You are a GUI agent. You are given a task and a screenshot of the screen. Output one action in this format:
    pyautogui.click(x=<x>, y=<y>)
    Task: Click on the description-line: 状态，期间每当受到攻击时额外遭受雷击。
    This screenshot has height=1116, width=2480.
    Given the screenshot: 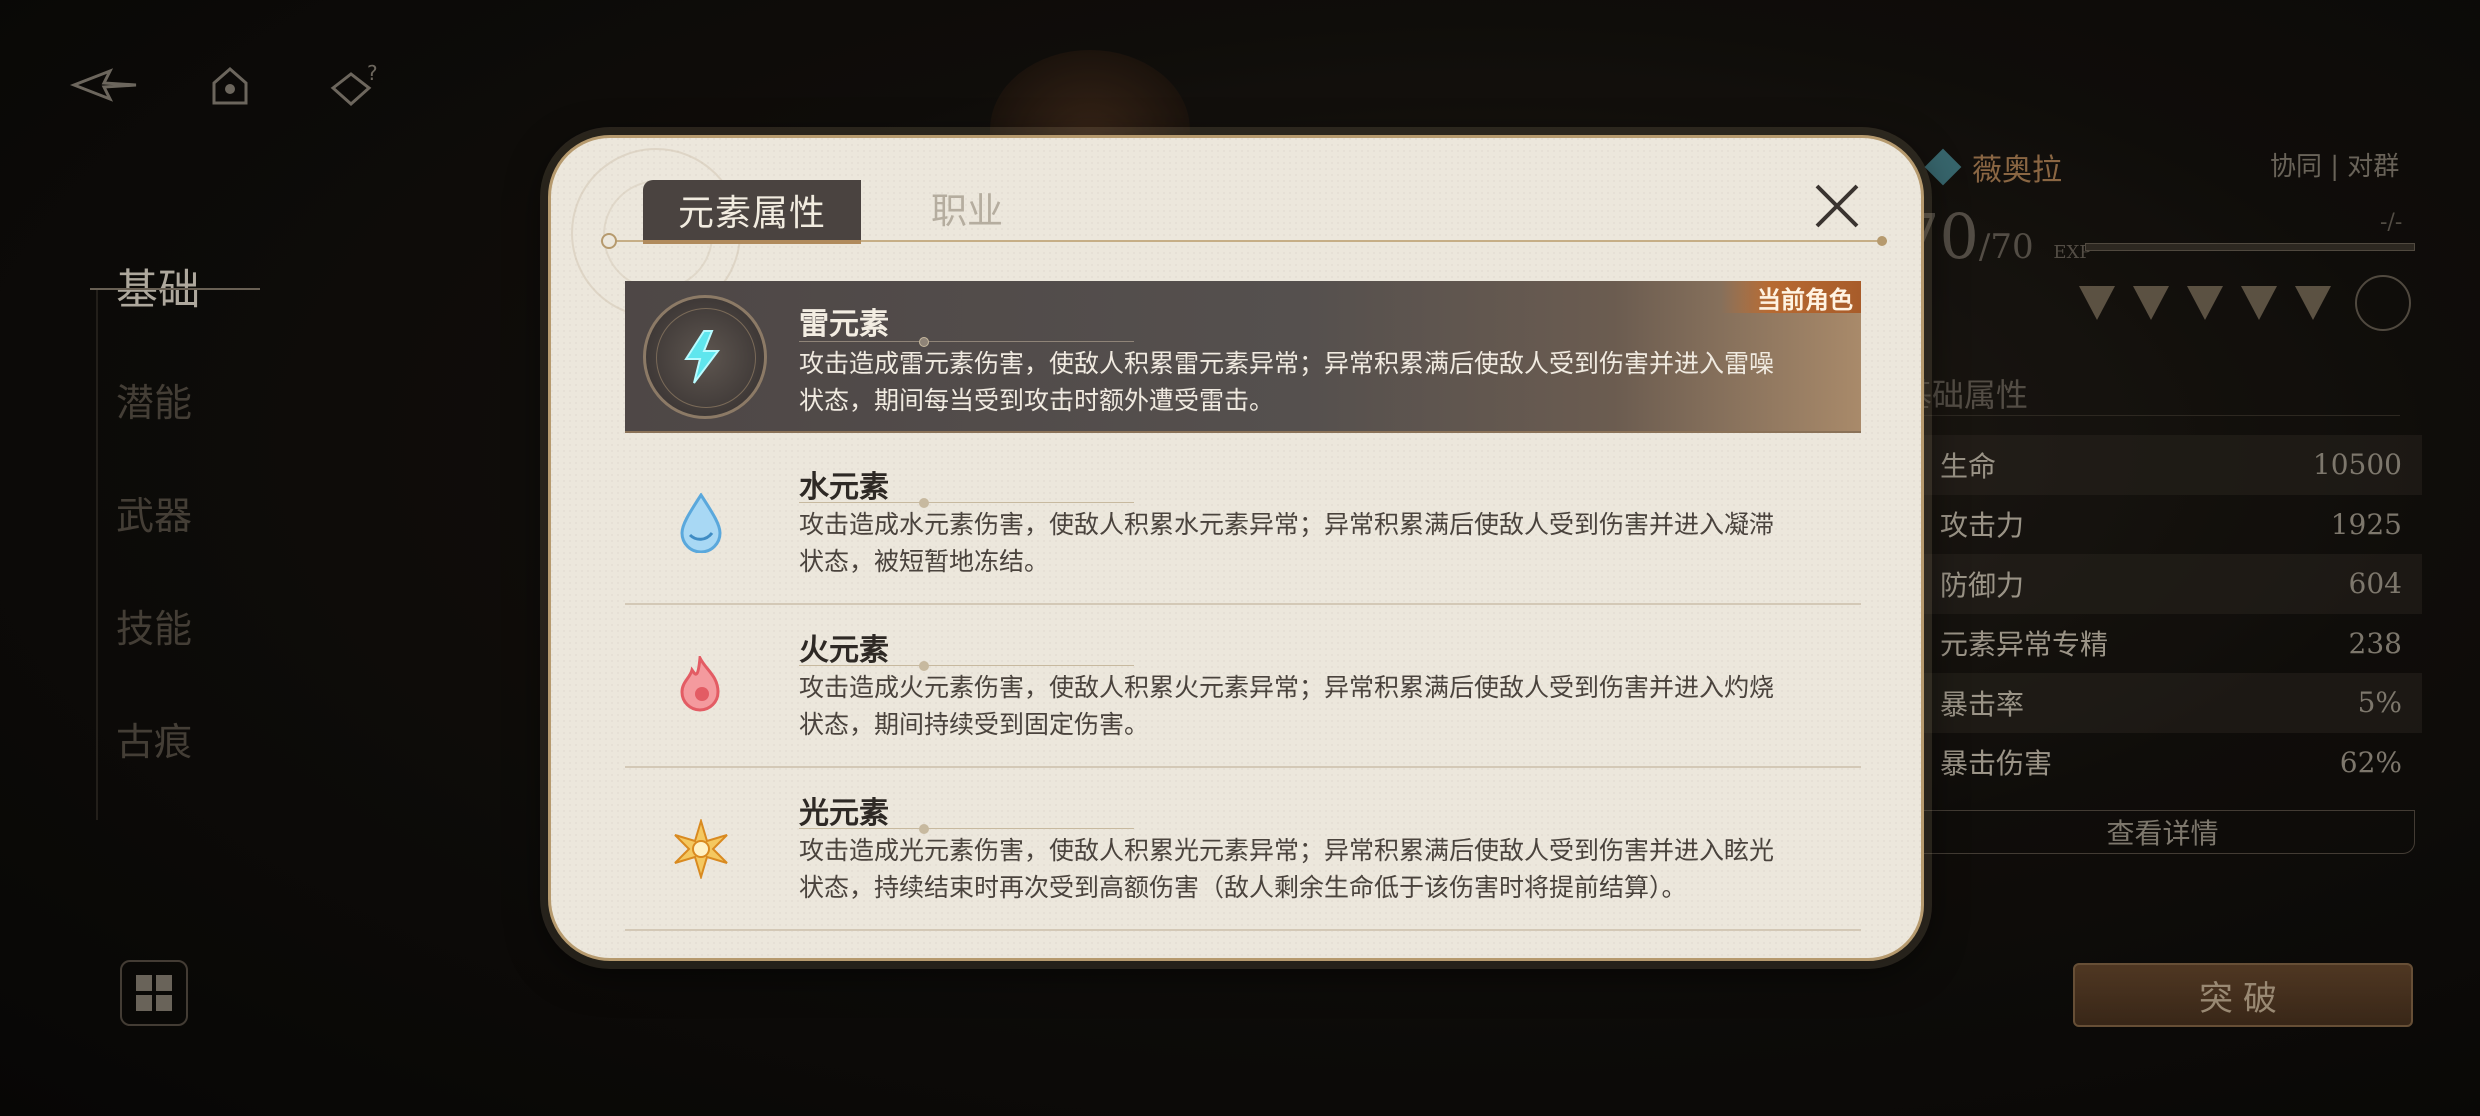 What is the action you would take?
    pyautogui.click(x=1037, y=400)
    